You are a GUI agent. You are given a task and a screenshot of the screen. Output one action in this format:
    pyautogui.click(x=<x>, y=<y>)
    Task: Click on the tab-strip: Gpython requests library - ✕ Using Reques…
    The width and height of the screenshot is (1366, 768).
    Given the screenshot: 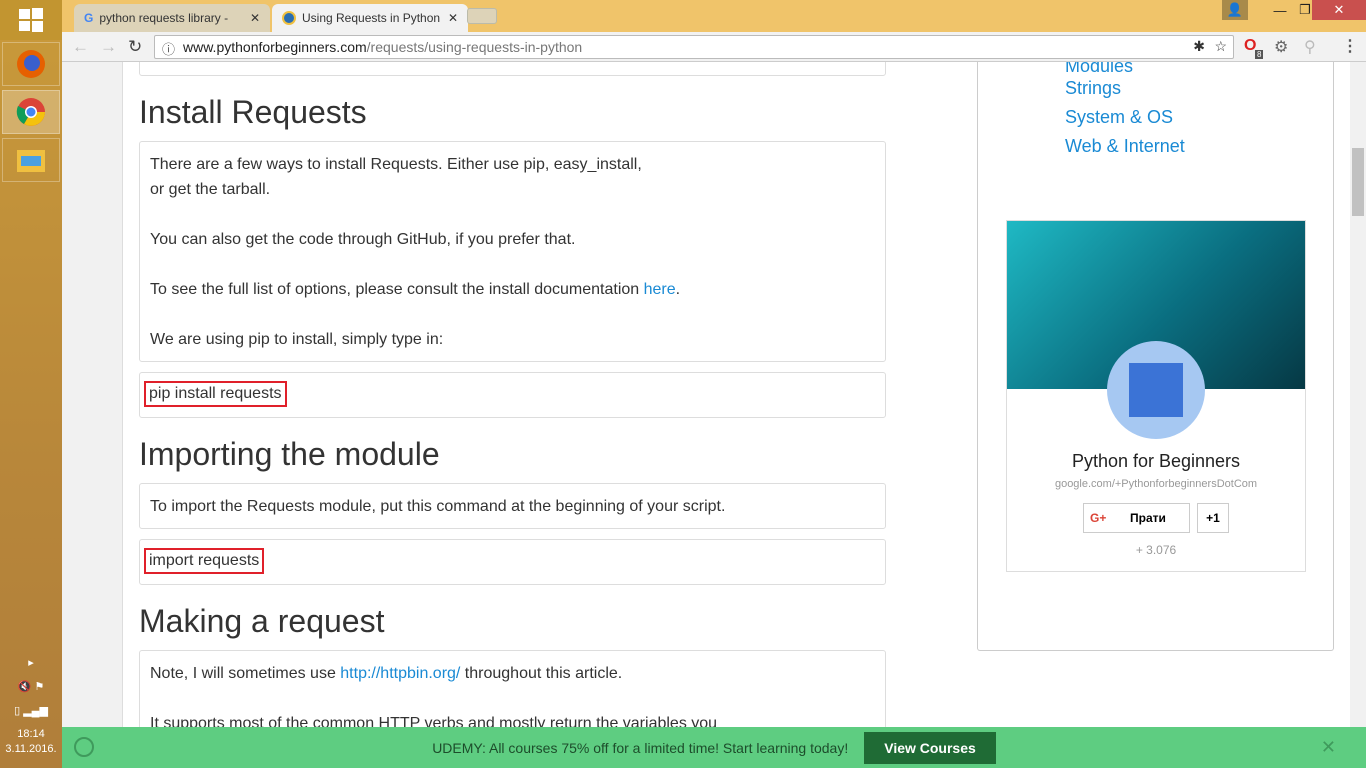 What is the action you would take?
    pyautogui.click(x=714, y=16)
    